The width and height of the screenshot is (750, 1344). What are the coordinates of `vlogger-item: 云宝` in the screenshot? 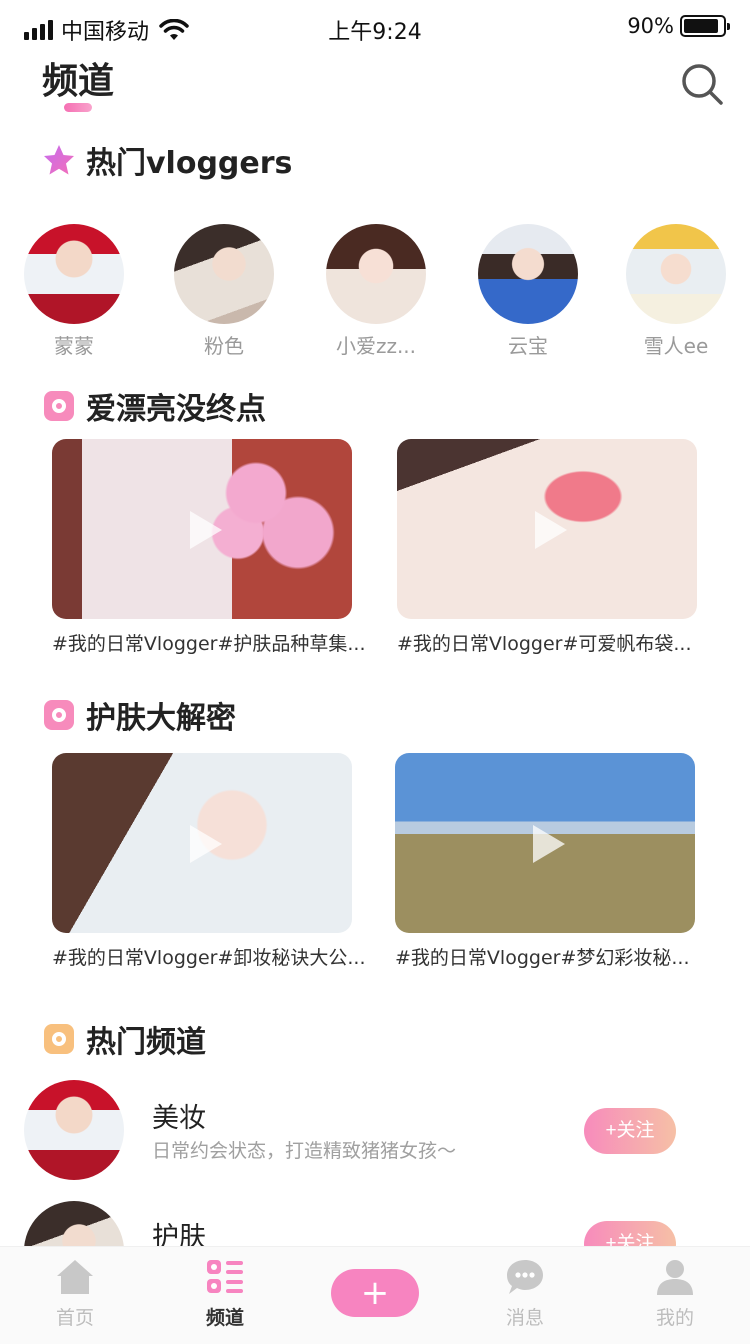 It's located at (528, 291).